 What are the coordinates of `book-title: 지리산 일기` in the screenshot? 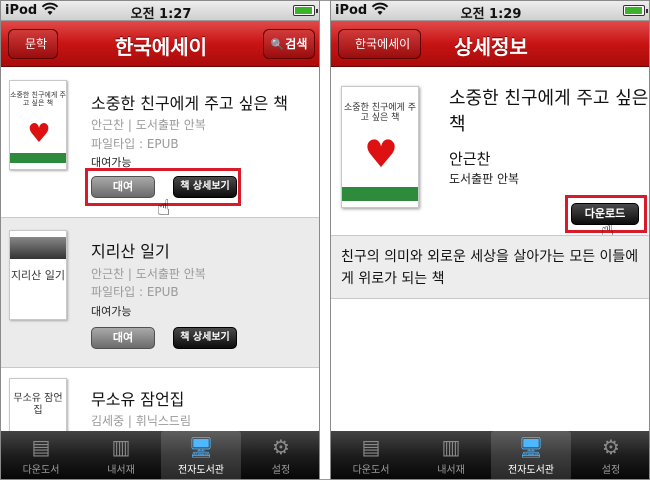 It's located at (130, 250).